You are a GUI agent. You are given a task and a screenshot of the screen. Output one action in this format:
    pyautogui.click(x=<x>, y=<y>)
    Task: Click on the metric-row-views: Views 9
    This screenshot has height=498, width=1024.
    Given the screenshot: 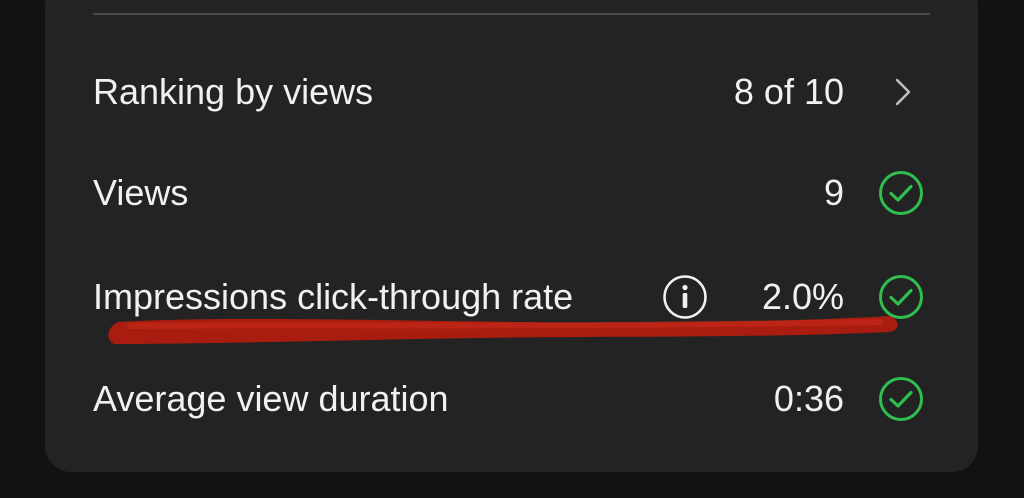 What is the action you would take?
    pyautogui.click(x=512, y=193)
    